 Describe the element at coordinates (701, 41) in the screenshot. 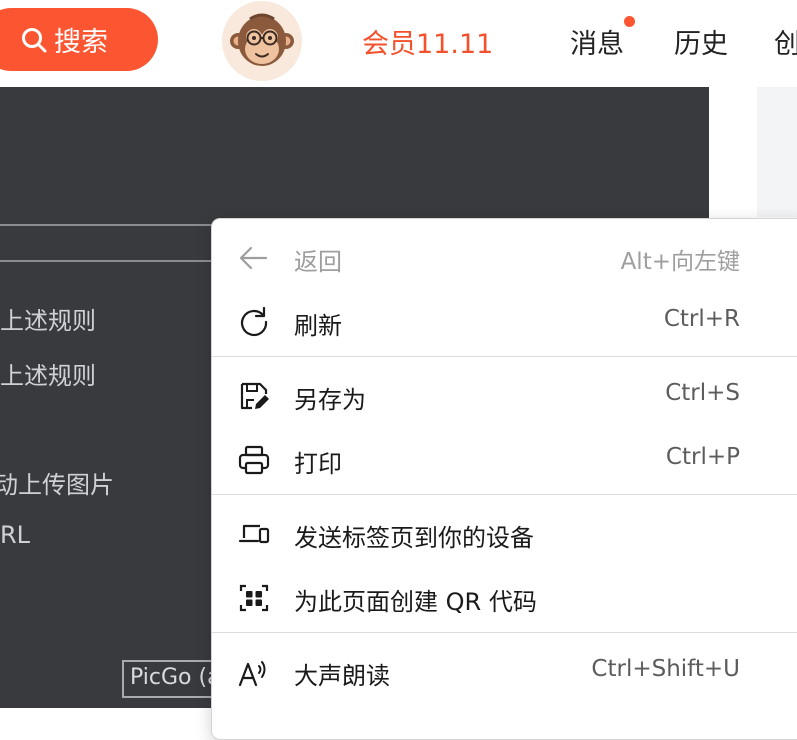

I see `nav-history: 历史` at that location.